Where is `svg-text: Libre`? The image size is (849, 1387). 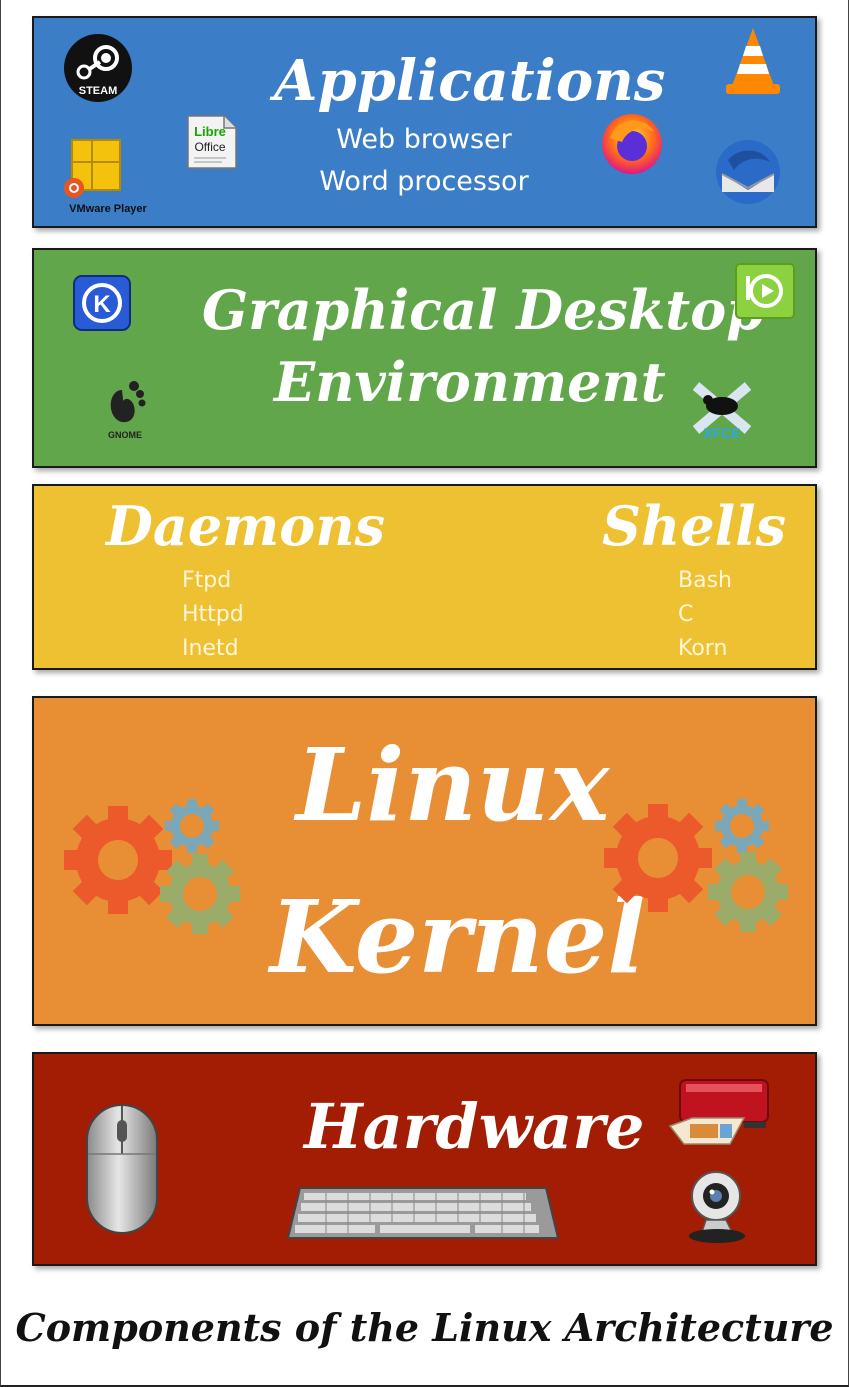 svg-text: Libre is located at coordinates (210, 131).